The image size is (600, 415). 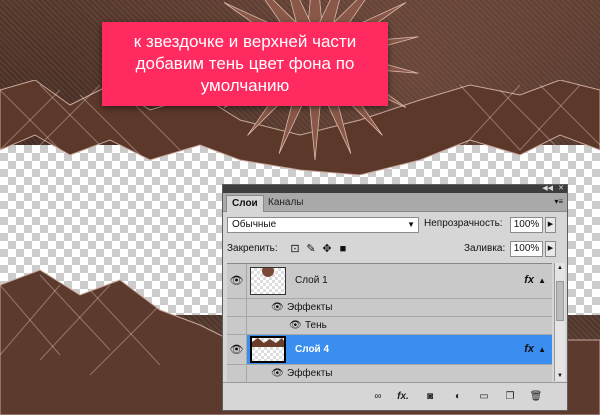 What do you see at coordinates (485, 248) in the screenshot?
I see `fill-label: Заливка:` at bounding box center [485, 248].